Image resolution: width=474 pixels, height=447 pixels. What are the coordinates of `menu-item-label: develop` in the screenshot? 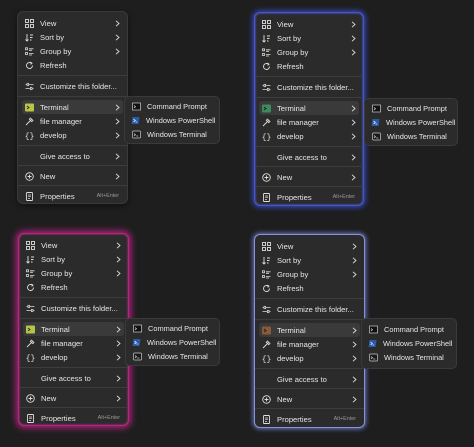 It's located at (290, 358).